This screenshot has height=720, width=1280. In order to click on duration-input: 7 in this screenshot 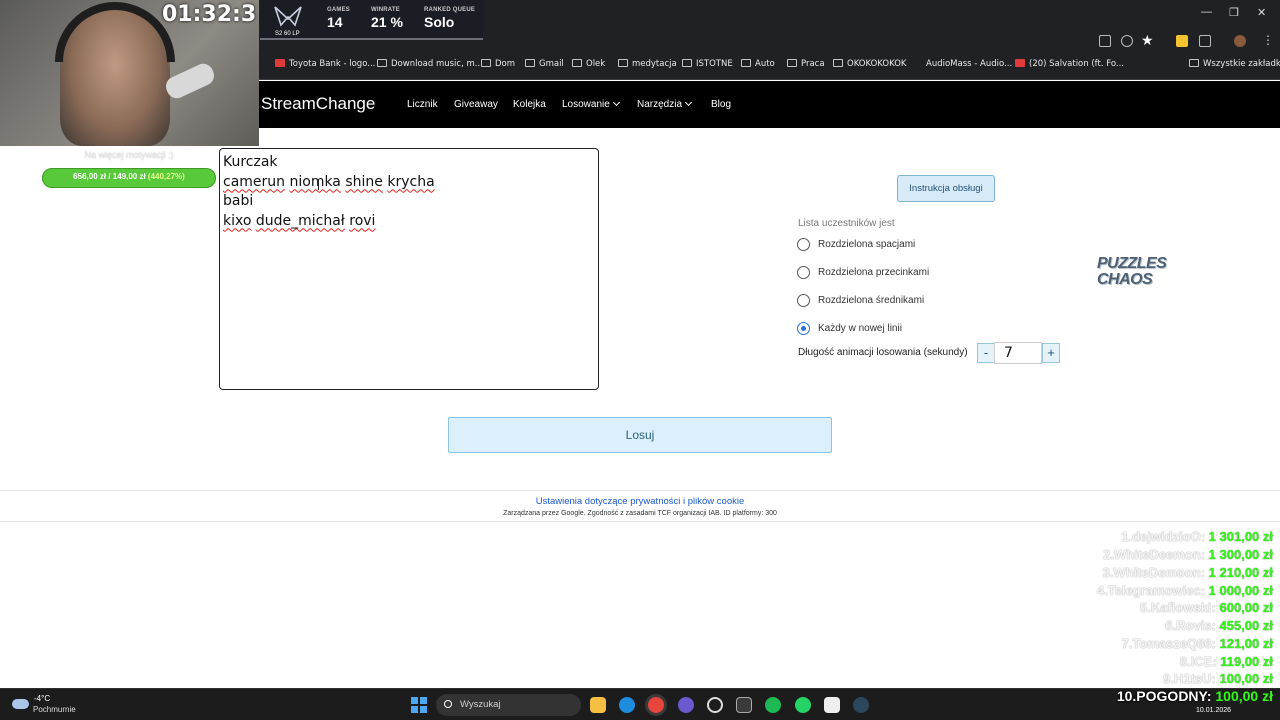, I will do `click(1018, 353)`.